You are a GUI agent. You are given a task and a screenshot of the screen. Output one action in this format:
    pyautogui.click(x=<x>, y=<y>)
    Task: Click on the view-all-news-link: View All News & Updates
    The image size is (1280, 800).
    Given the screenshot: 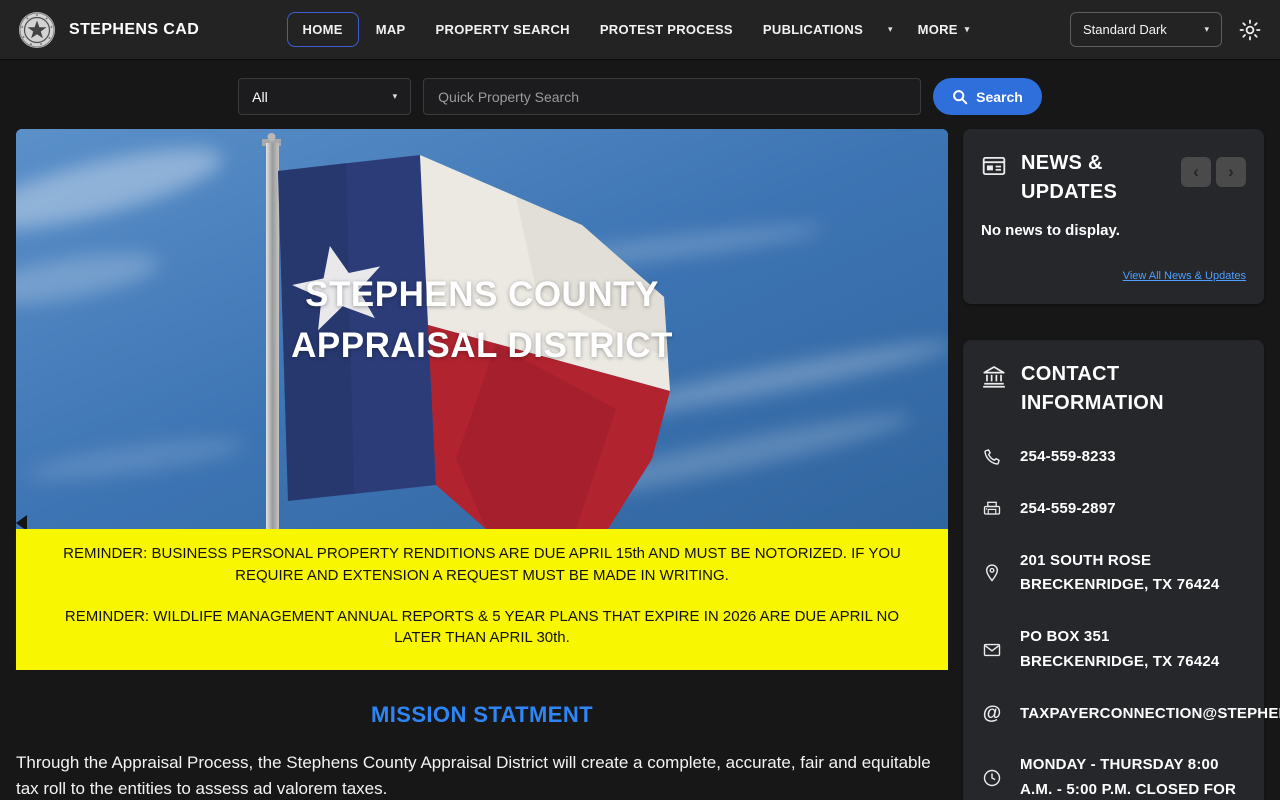 What is the action you would take?
    pyautogui.click(x=1184, y=276)
    